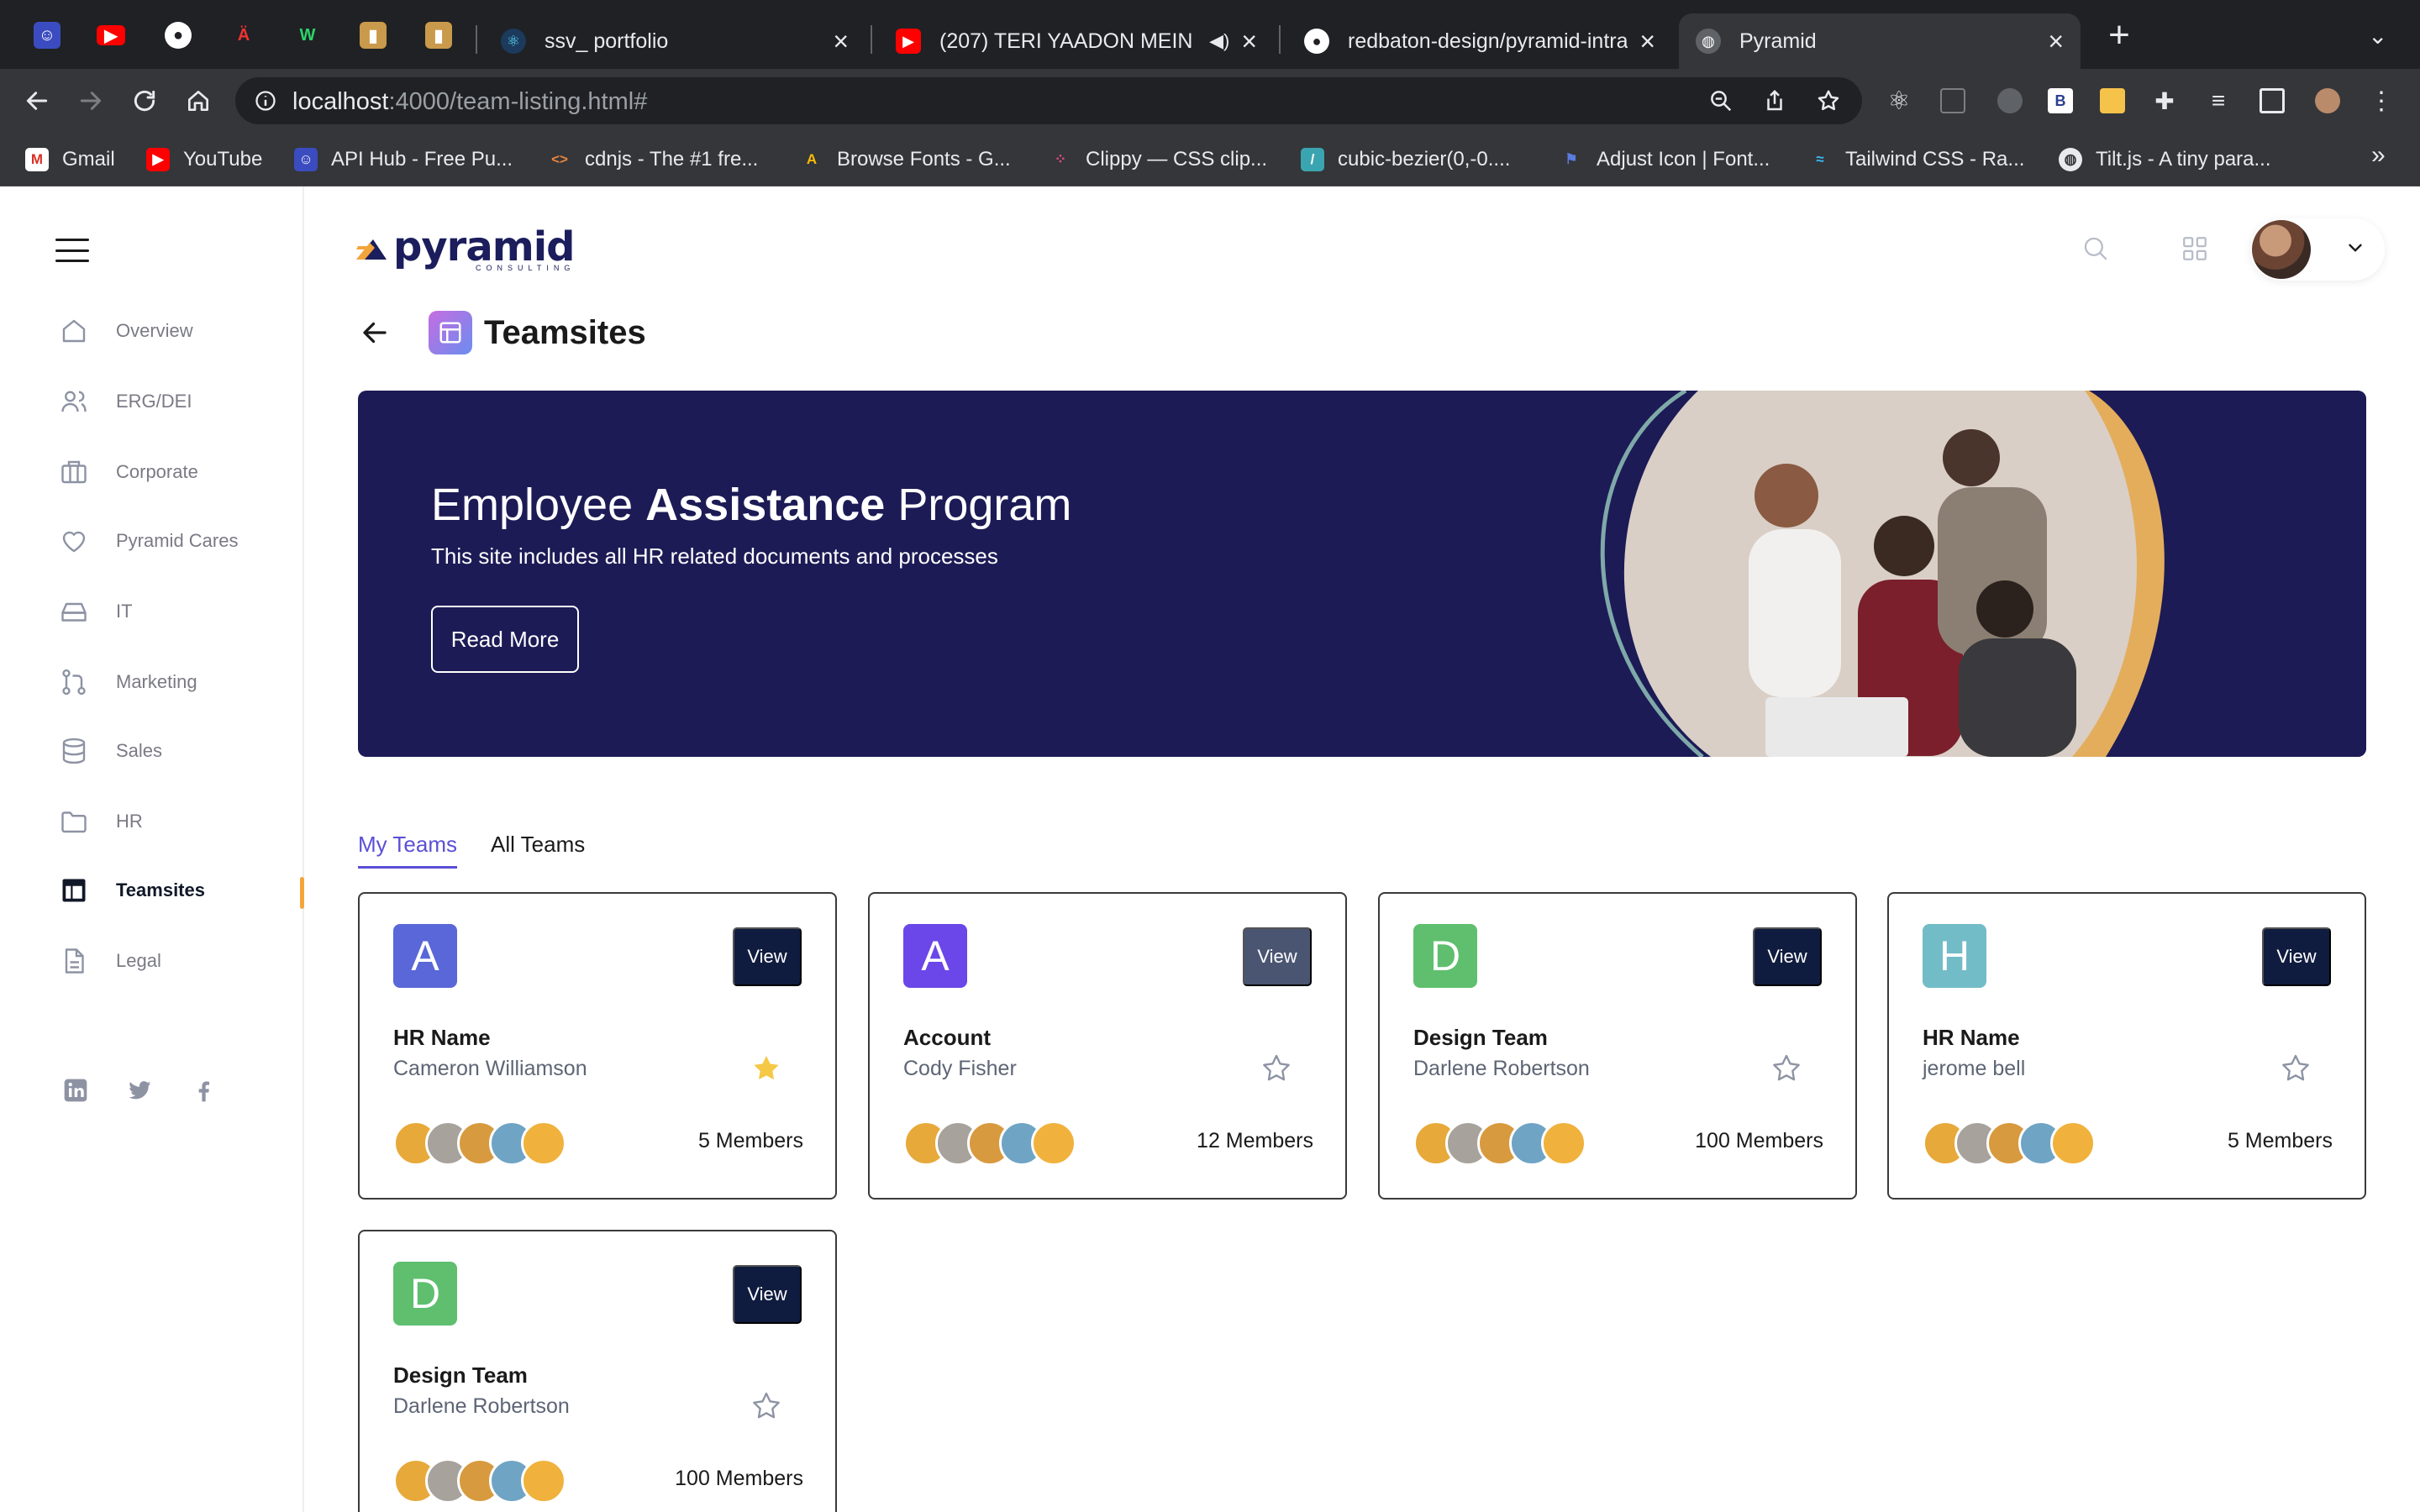  What do you see at coordinates (180, 472) in the screenshot?
I see `sidebar-item-corporate: Corporate` at bounding box center [180, 472].